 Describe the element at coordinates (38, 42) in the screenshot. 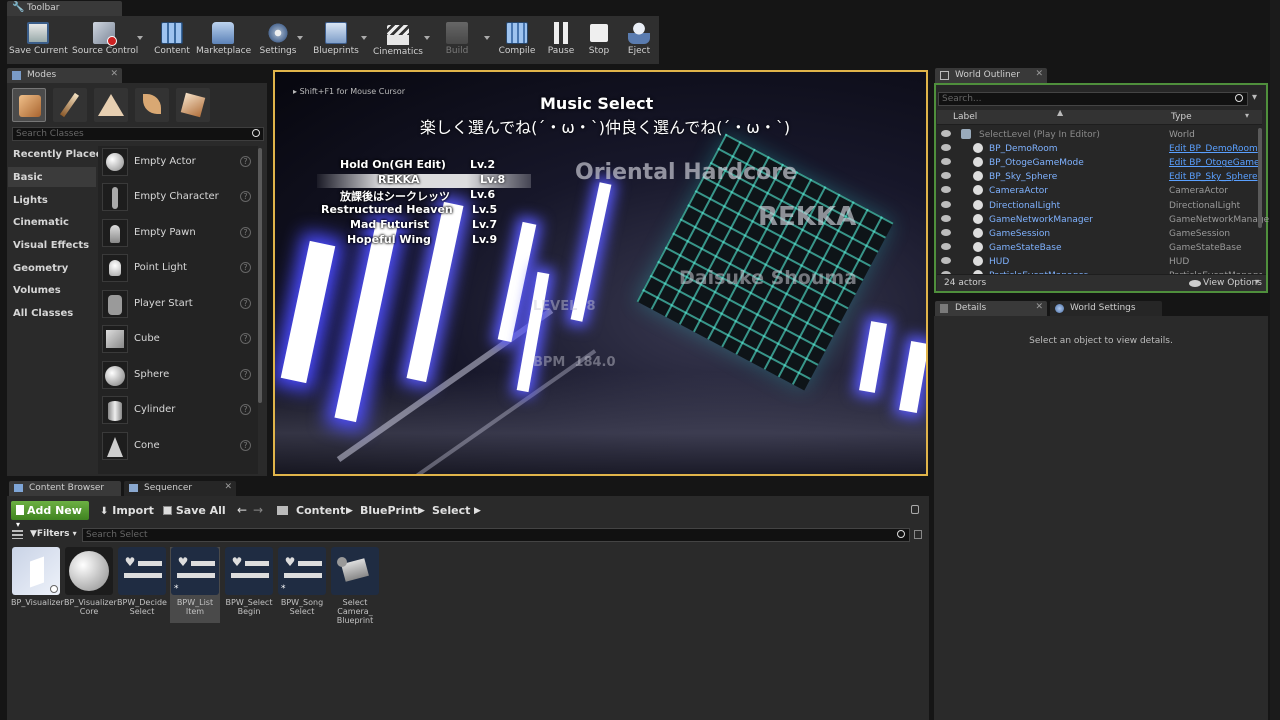

I see `save-current-button: Save Current` at that location.